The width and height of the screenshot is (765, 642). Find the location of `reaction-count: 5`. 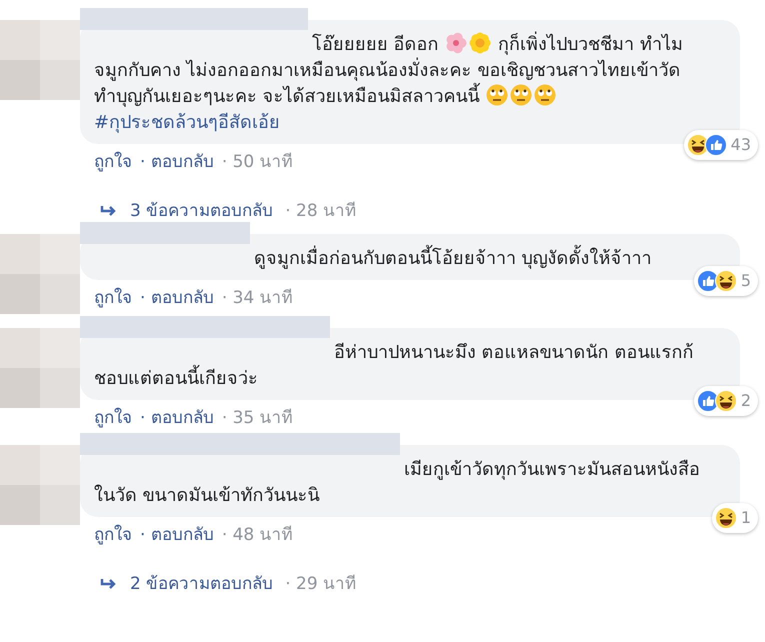

reaction-count: 5 is located at coordinates (746, 281).